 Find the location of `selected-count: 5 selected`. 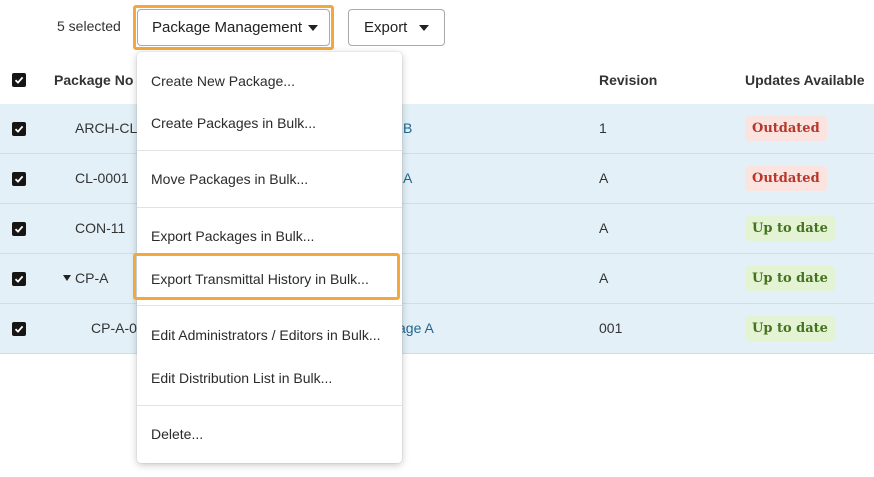

selected-count: 5 selected is located at coordinates (89, 26).